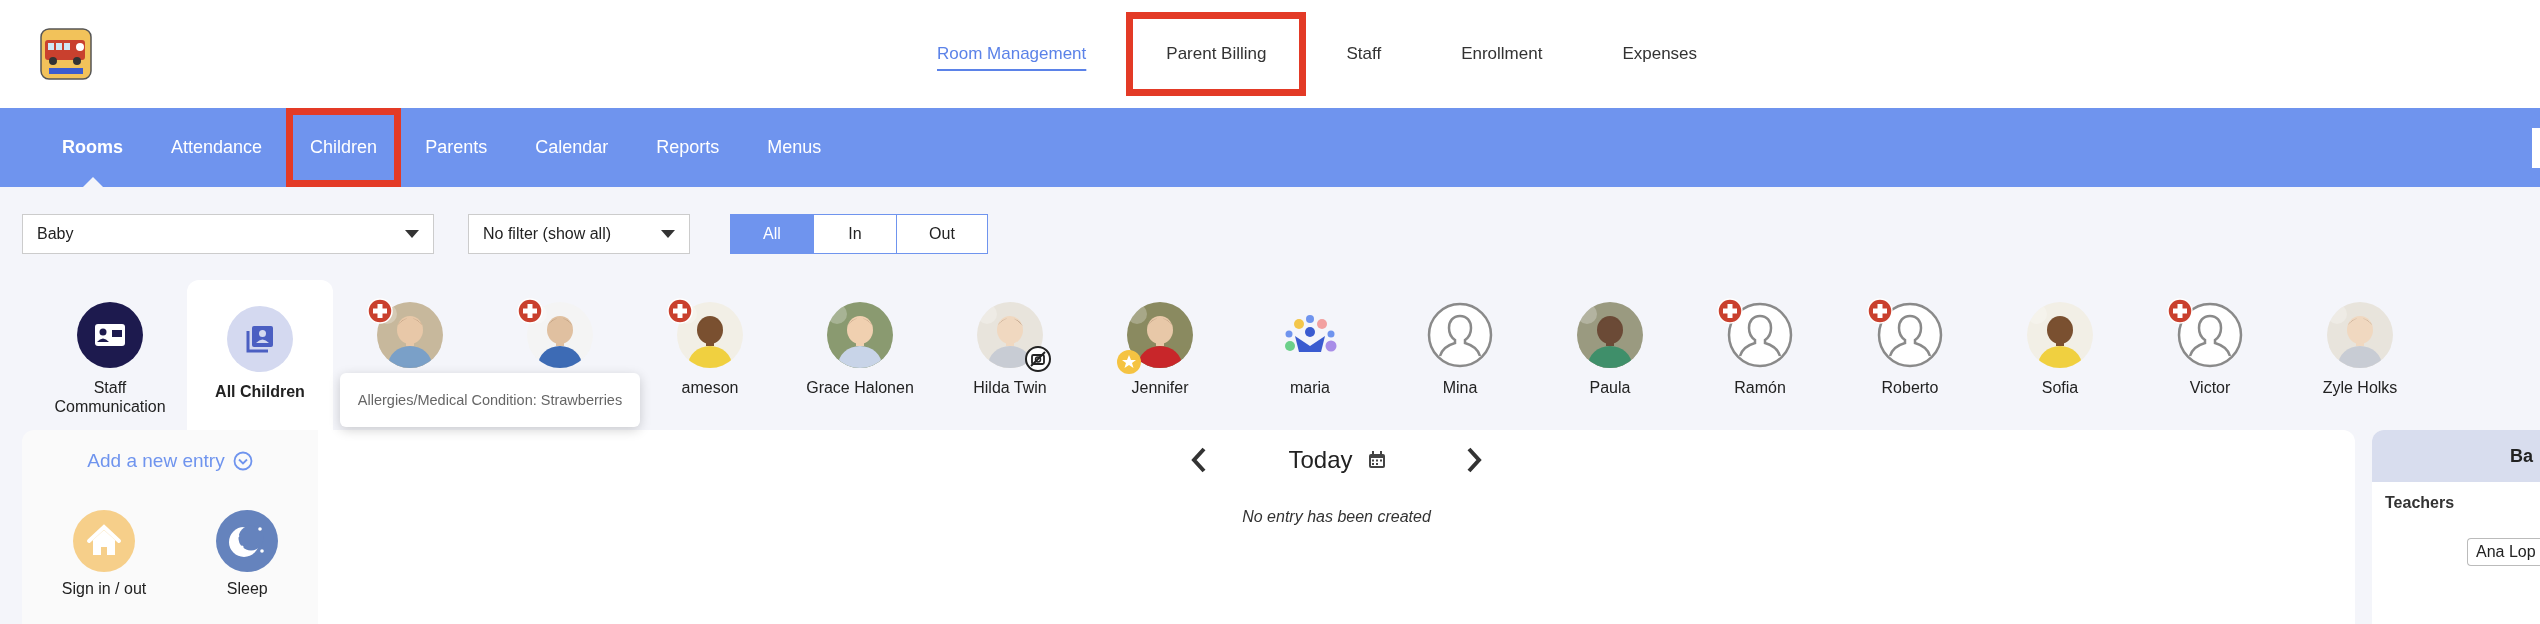  Describe the element at coordinates (1320, 460) in the screenshot. I see `date-label: Today` at that location.